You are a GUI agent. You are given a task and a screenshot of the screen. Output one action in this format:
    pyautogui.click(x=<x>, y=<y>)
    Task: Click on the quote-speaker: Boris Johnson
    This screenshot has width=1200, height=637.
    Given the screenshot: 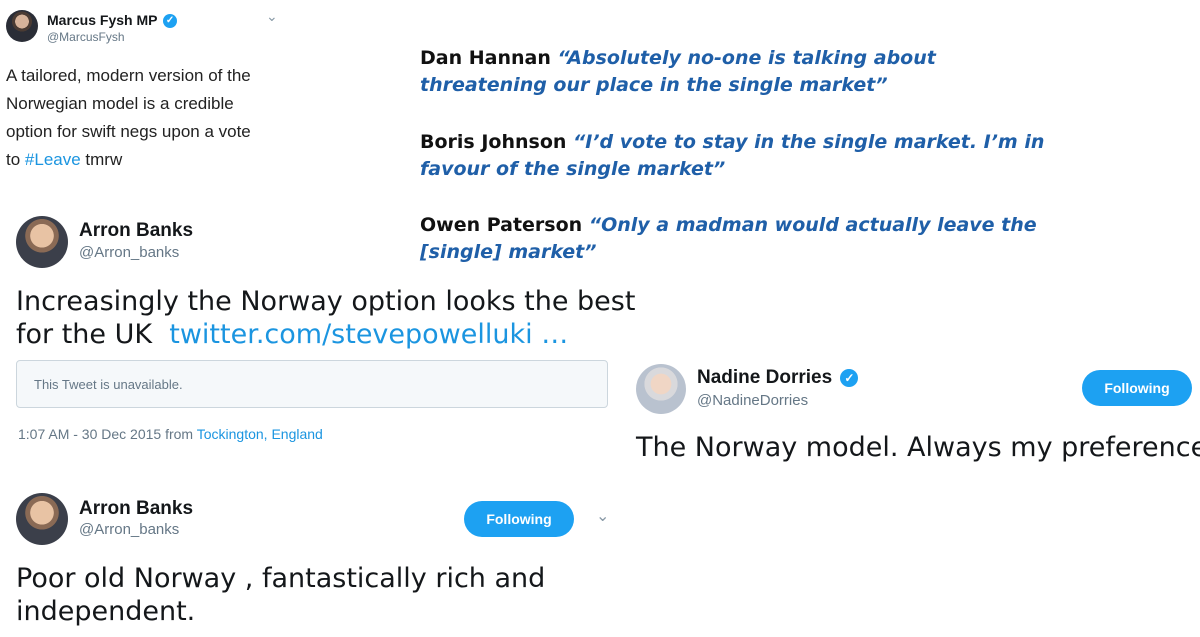 What is the action you would take?
    pyautogui.click(x=493, y=142)
    